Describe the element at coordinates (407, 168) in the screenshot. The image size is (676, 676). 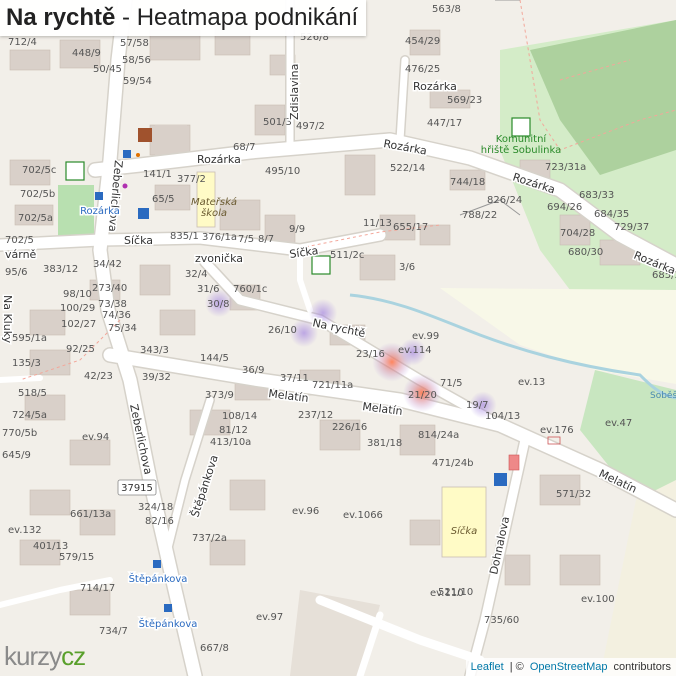
I see `house-number-label: 522/14` at that location.